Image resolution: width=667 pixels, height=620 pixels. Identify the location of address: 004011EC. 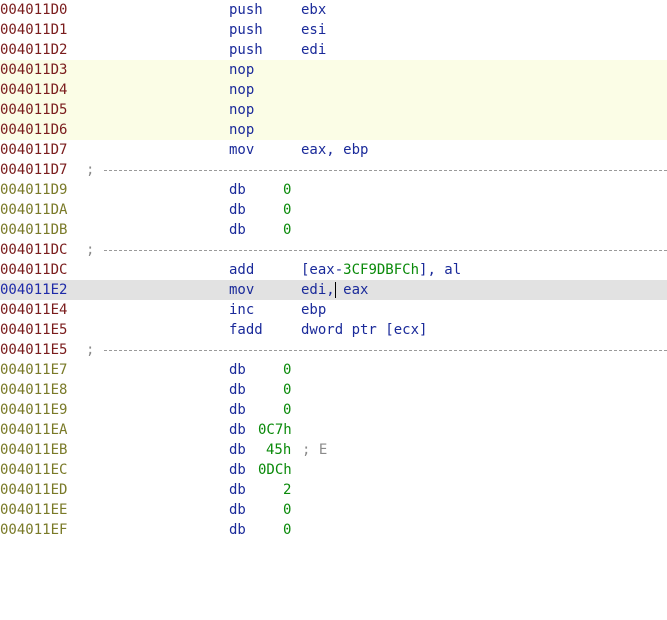
(34, 470).